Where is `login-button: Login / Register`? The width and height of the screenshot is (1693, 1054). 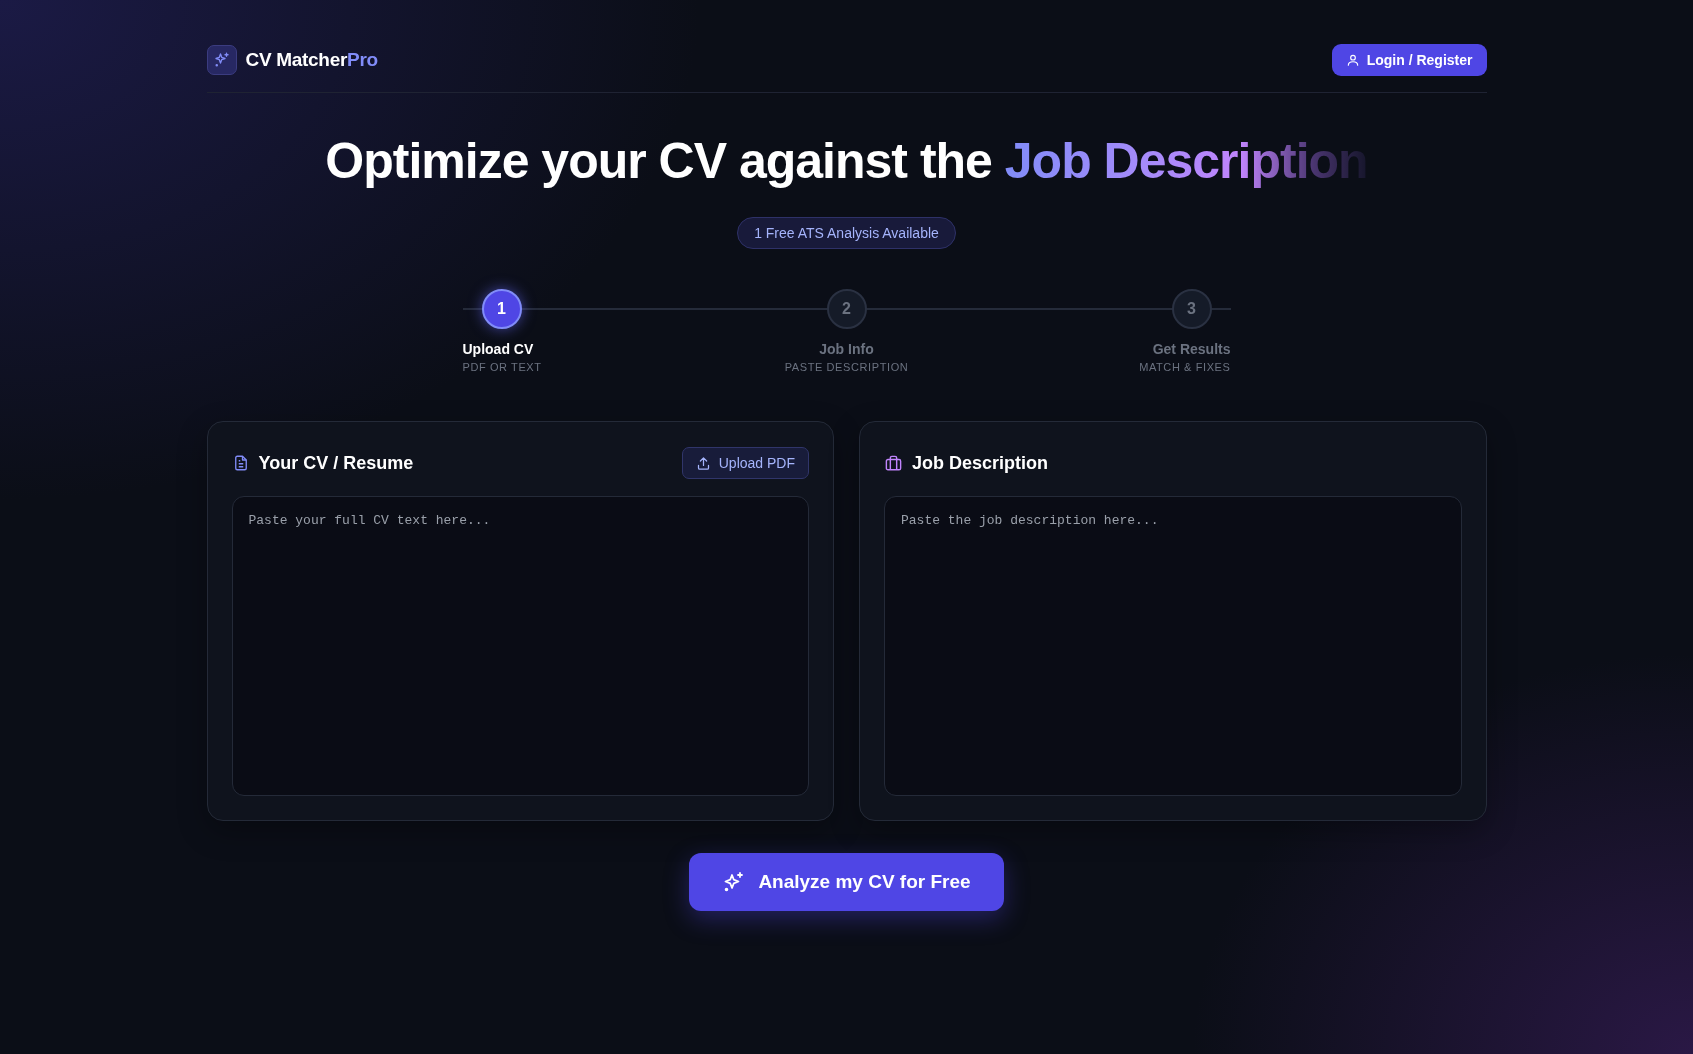 login-button: Login / Register is located at coordinates (1409, 60).